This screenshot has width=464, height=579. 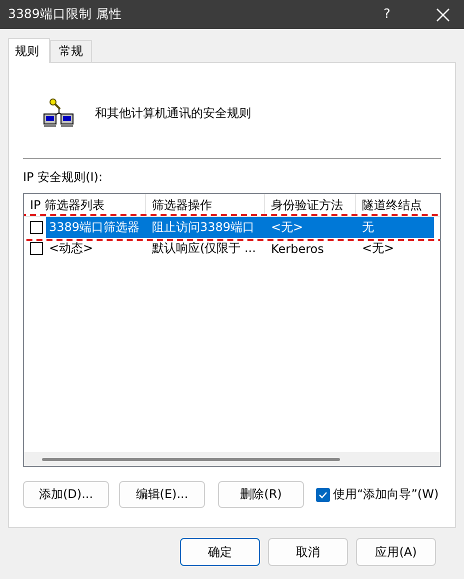 What do you see at coordinates (443, 15) in the screenshot?
I see `close-icon` at bounding box center [443, 15].